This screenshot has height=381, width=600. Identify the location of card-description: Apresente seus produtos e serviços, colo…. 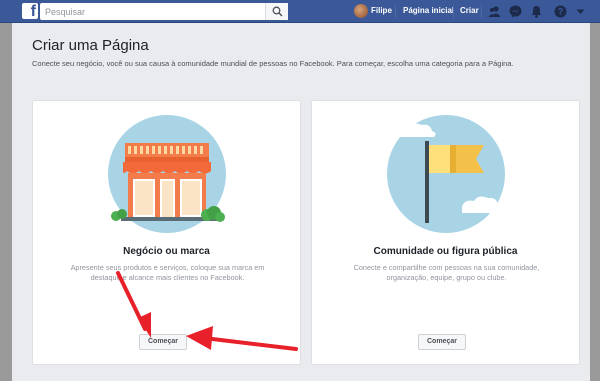
(167, 272).